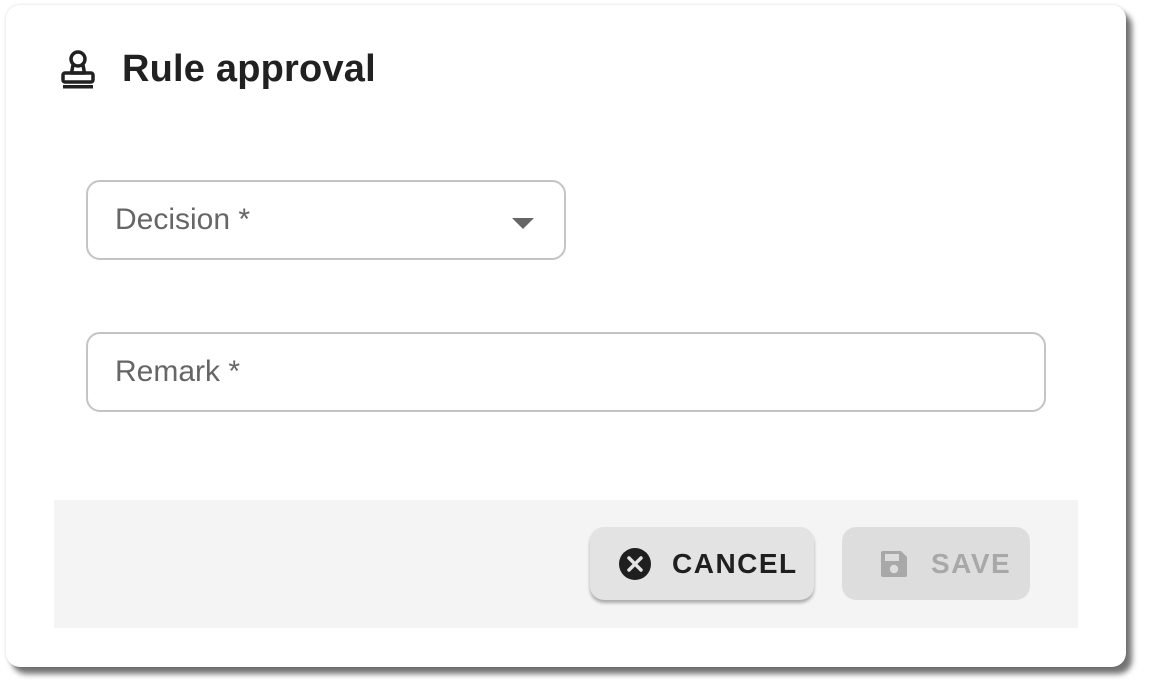 The height and width of the screenshot is (692, 1154). Describe the element at coordinates (735, 563) in the screenshot. I see `cancel-button-label: CANCEL` at that location.